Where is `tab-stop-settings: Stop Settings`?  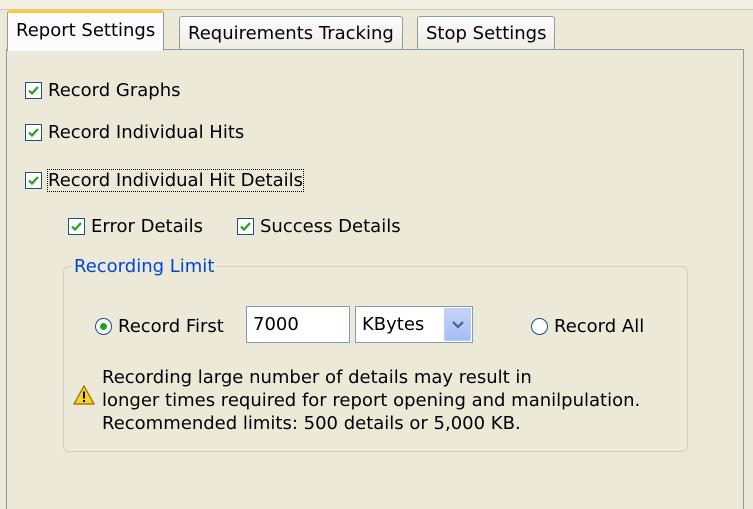
tab-stop-settings: Stop Settings is located at coordinates (486, 32).